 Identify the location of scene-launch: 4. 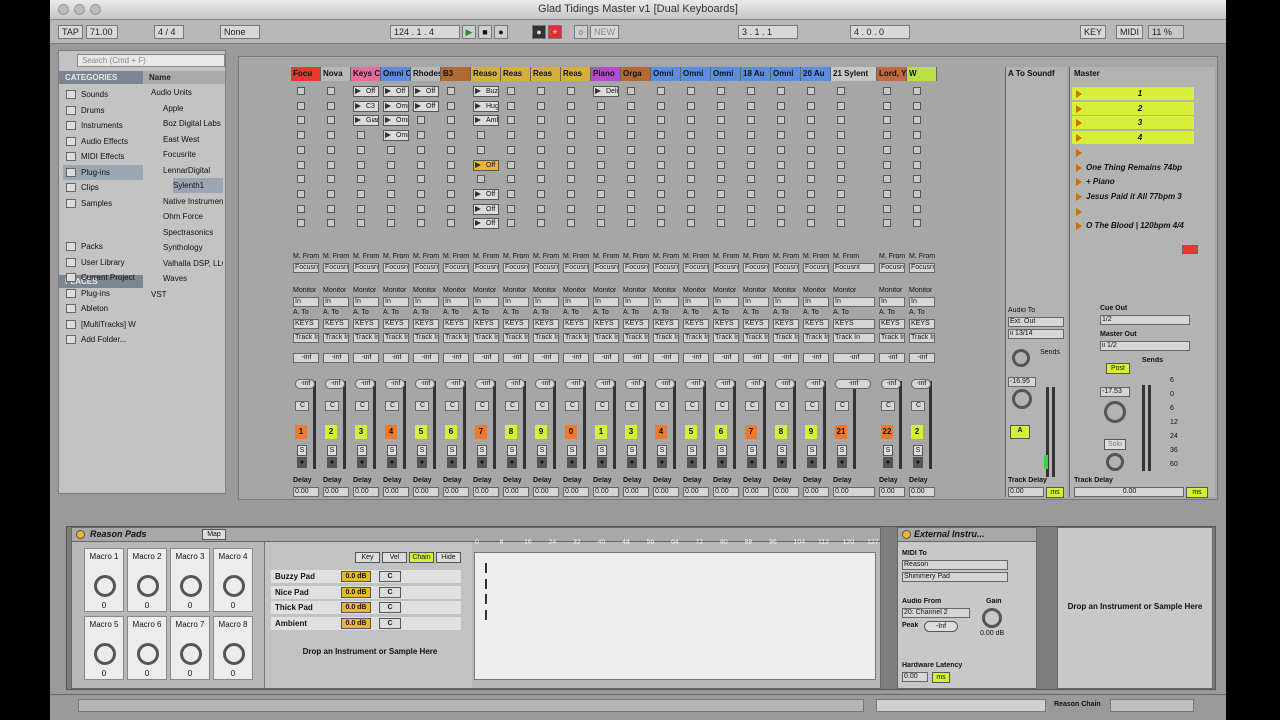
(1133, 138).